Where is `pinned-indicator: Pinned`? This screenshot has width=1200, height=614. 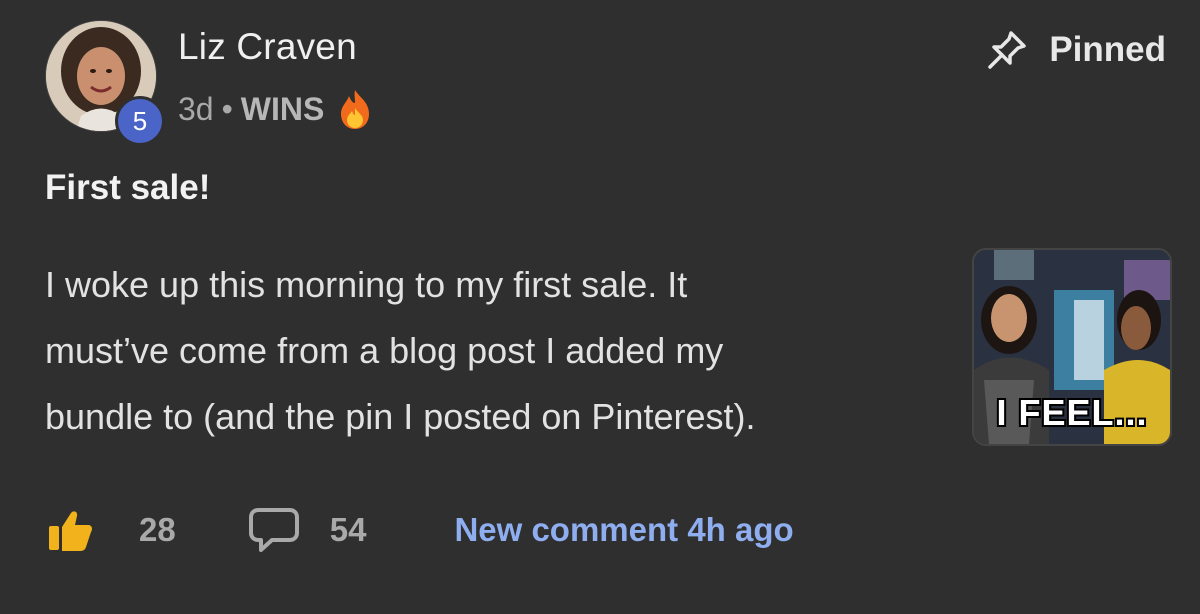 pinned-indicator: Pinned is located at coordinates (1075, 50).